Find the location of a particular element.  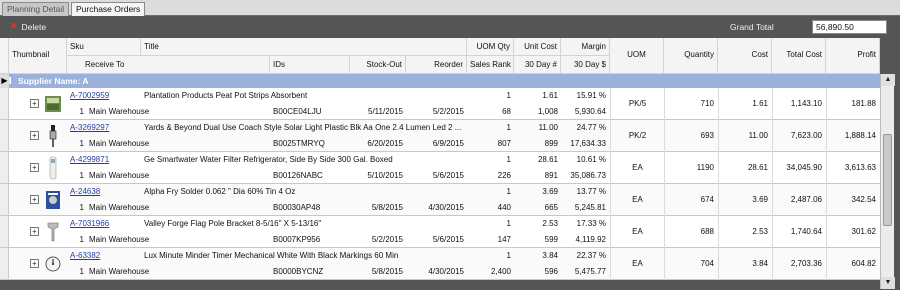

margin: 24.77 % is located at coordinates (591, 127).